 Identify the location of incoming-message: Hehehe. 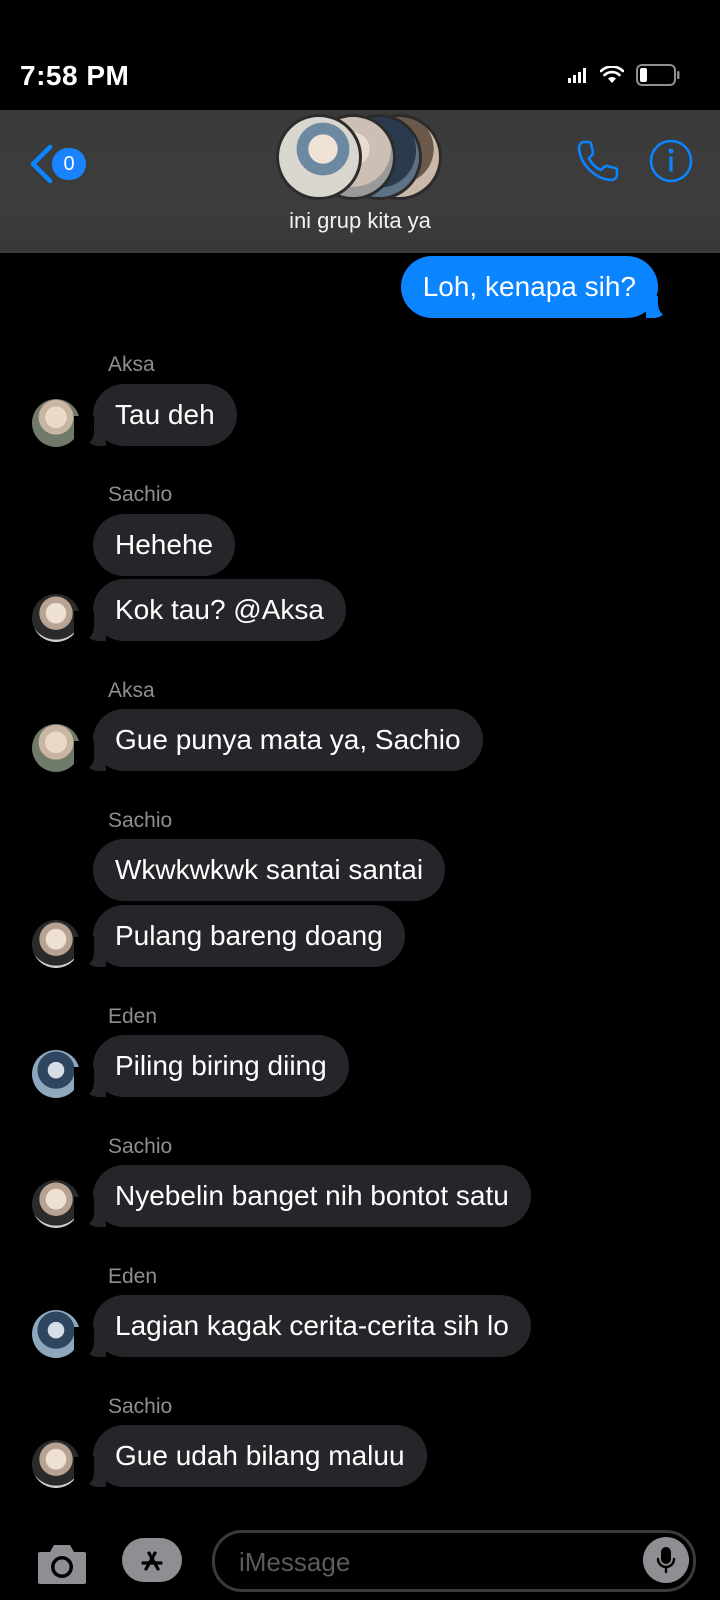
(164, 545).